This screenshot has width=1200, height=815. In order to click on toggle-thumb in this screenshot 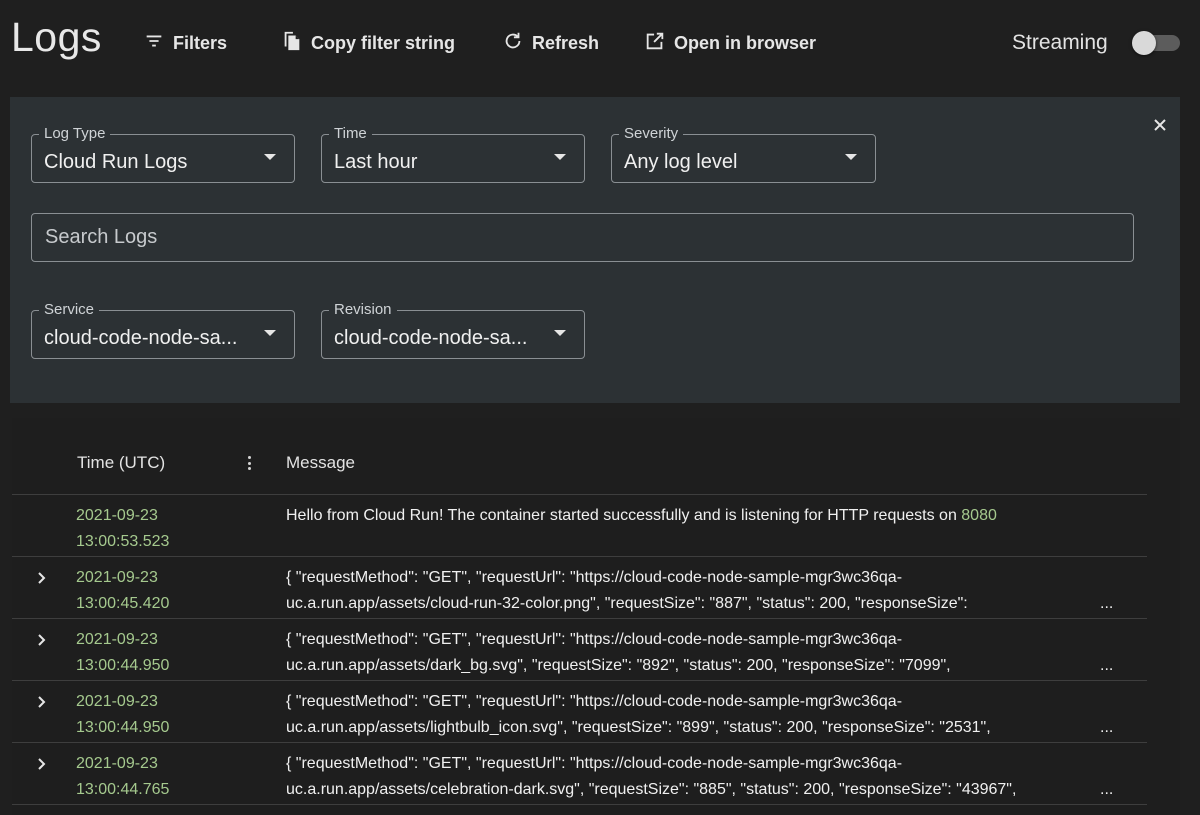, I will do `click(1144, 43)`.